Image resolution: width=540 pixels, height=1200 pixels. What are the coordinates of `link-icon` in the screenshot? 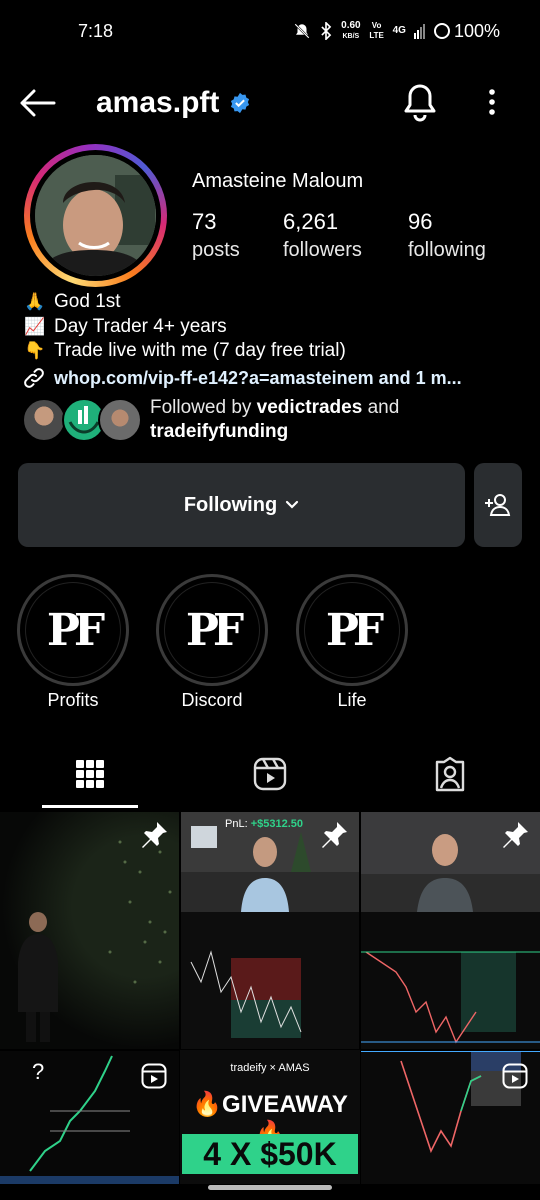 It's located at (34, 378).